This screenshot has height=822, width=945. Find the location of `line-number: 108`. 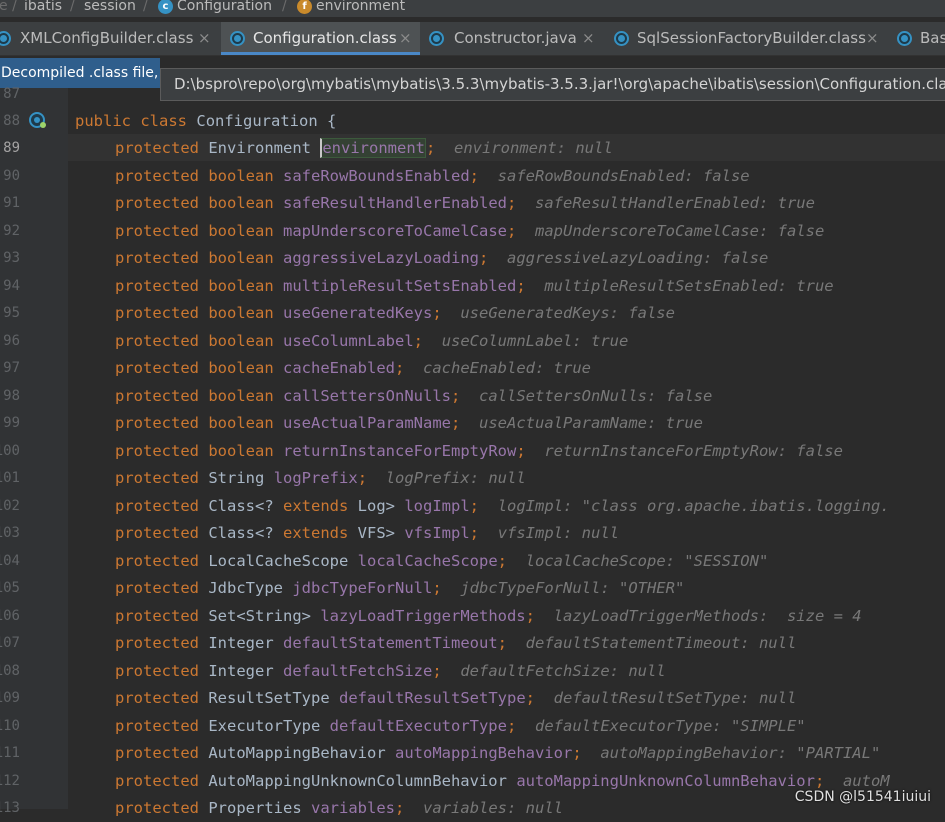

line-number: 108 is located at coordinates (10, 671).